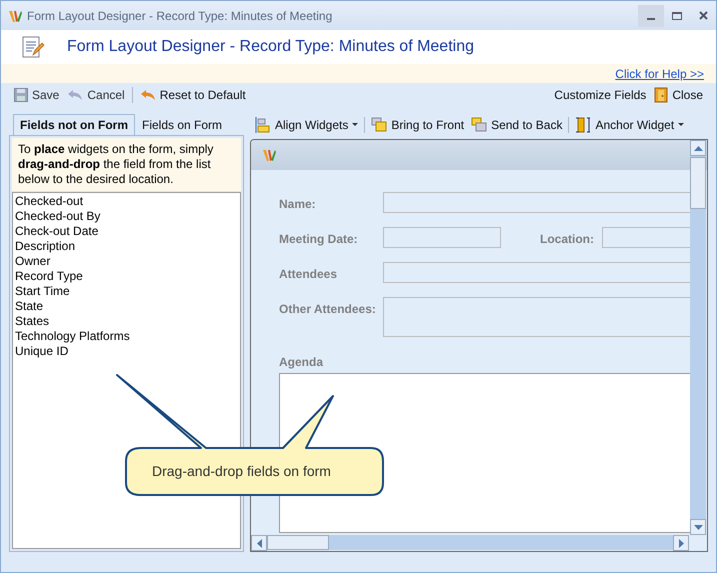  What do you see at coordinates (126, 246) in the screenshot?
I see `field-list-item: Description` at bounding box center [126, 246].